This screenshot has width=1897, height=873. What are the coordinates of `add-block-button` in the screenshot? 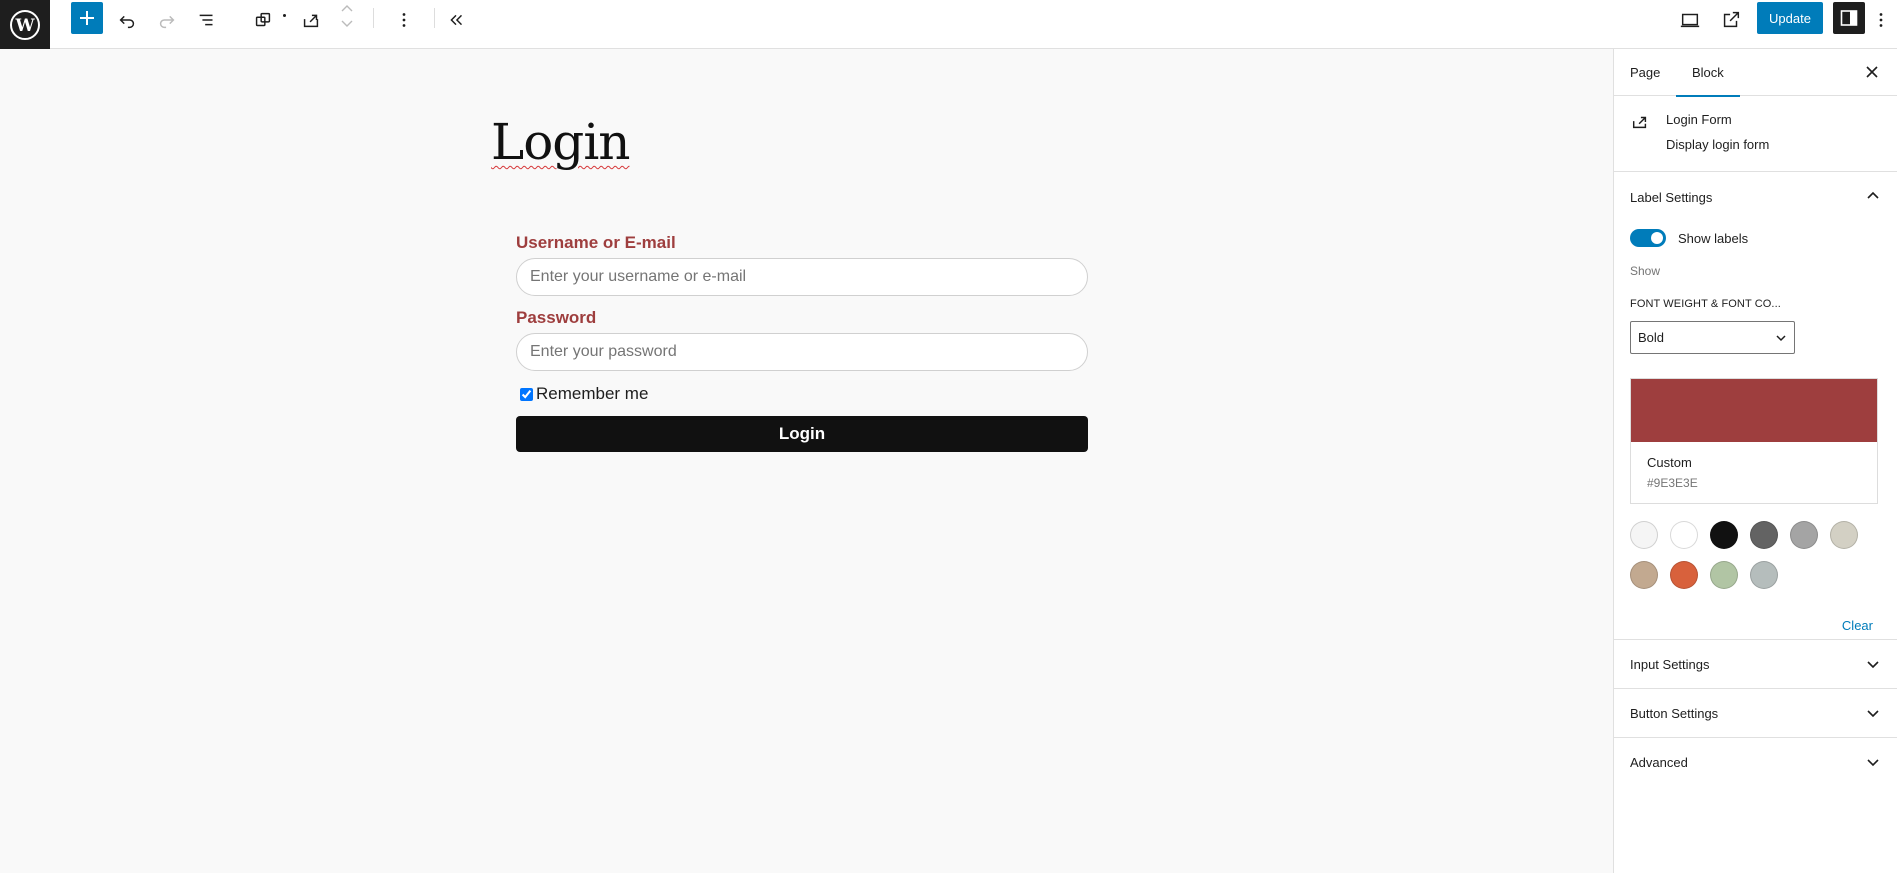 It's located at (87, 18).